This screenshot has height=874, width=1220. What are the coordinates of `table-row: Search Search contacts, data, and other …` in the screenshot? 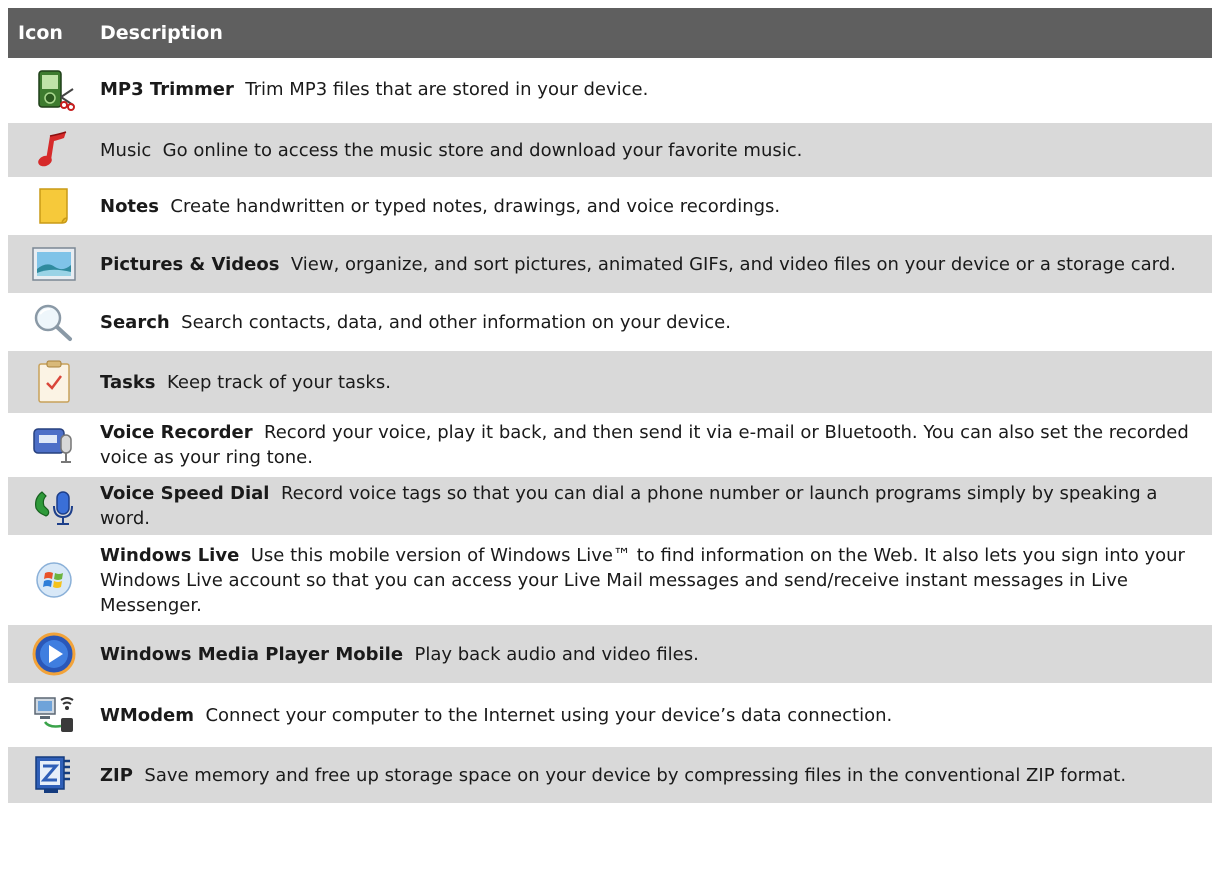 It's located at (610, 323).